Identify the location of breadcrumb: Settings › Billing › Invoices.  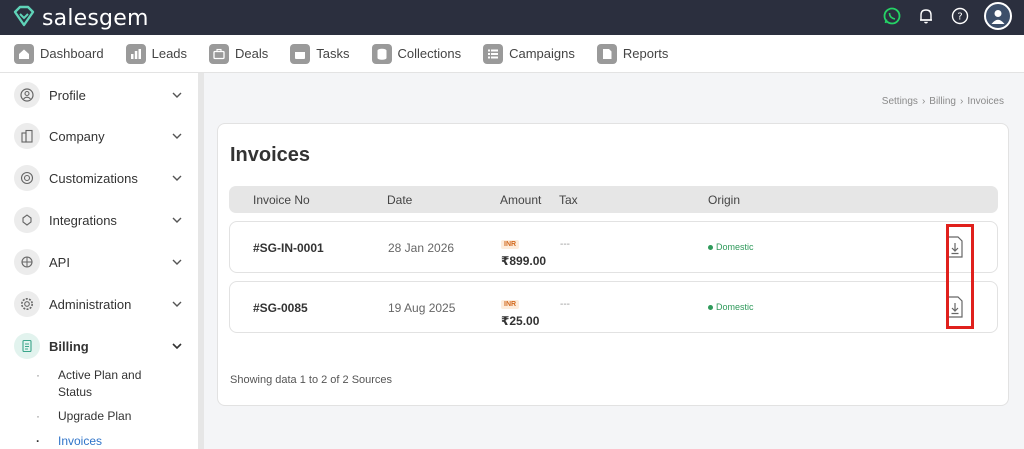
(943, 101).